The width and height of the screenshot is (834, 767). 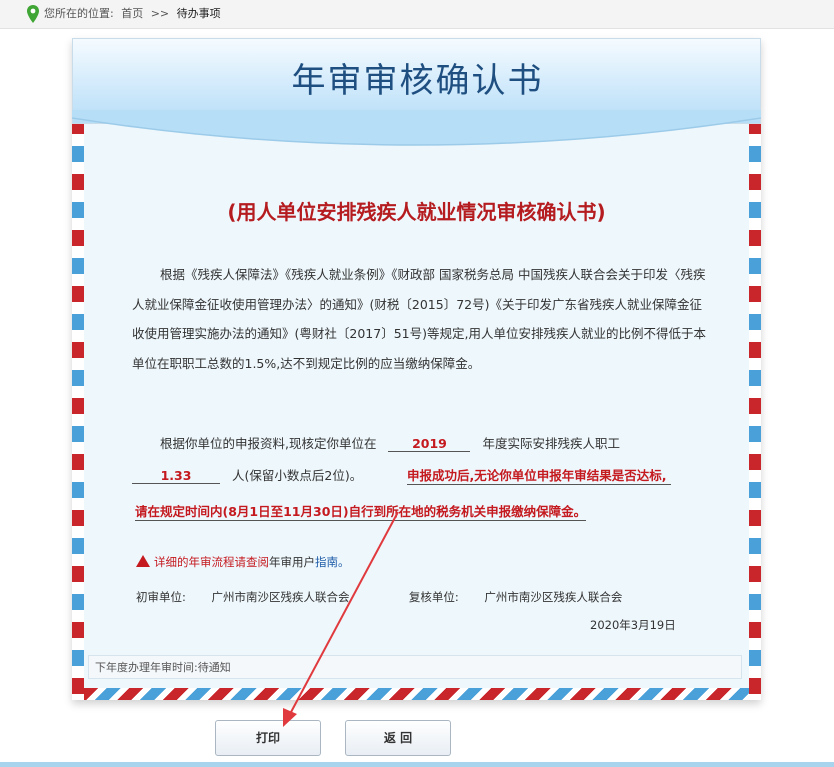 What do you see at coordinates (361, 511) in the screenshot?
I see `notice-text-2: 请在规定时间内(8月1日至11月30日)自行到所在地的税务机关申报缴纳保障金。` at bounding box center [361, 511].